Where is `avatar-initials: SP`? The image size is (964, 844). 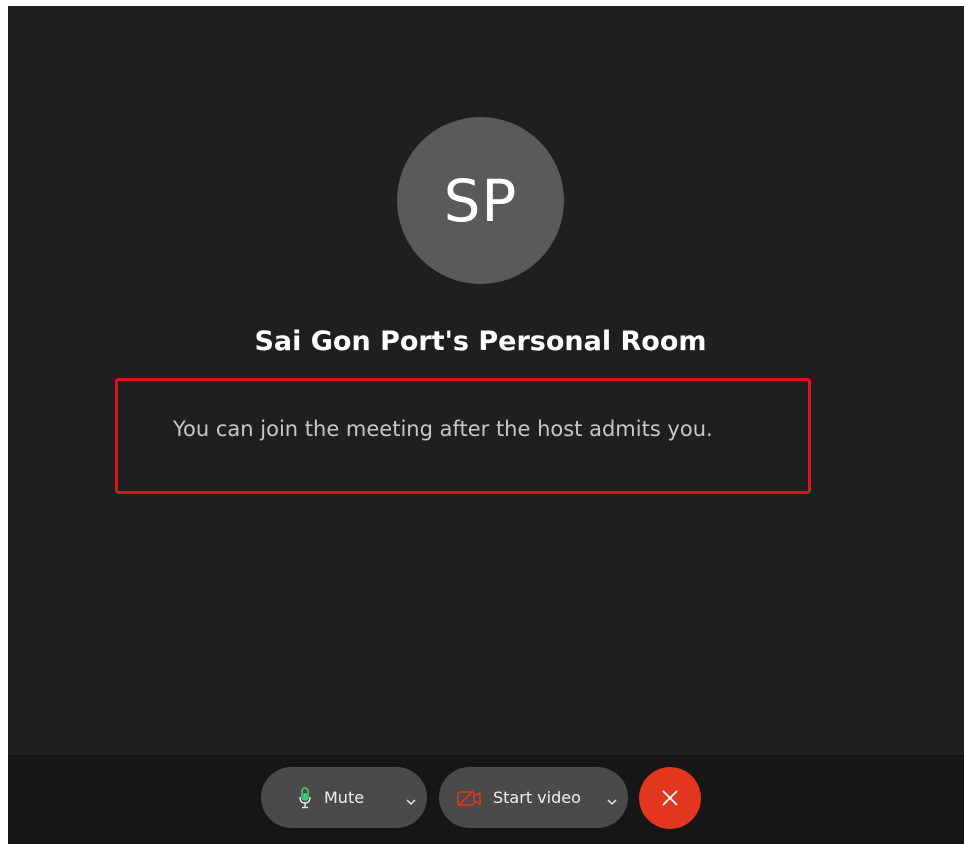
avatar-initials: SP is located at coordinates (480, 200).